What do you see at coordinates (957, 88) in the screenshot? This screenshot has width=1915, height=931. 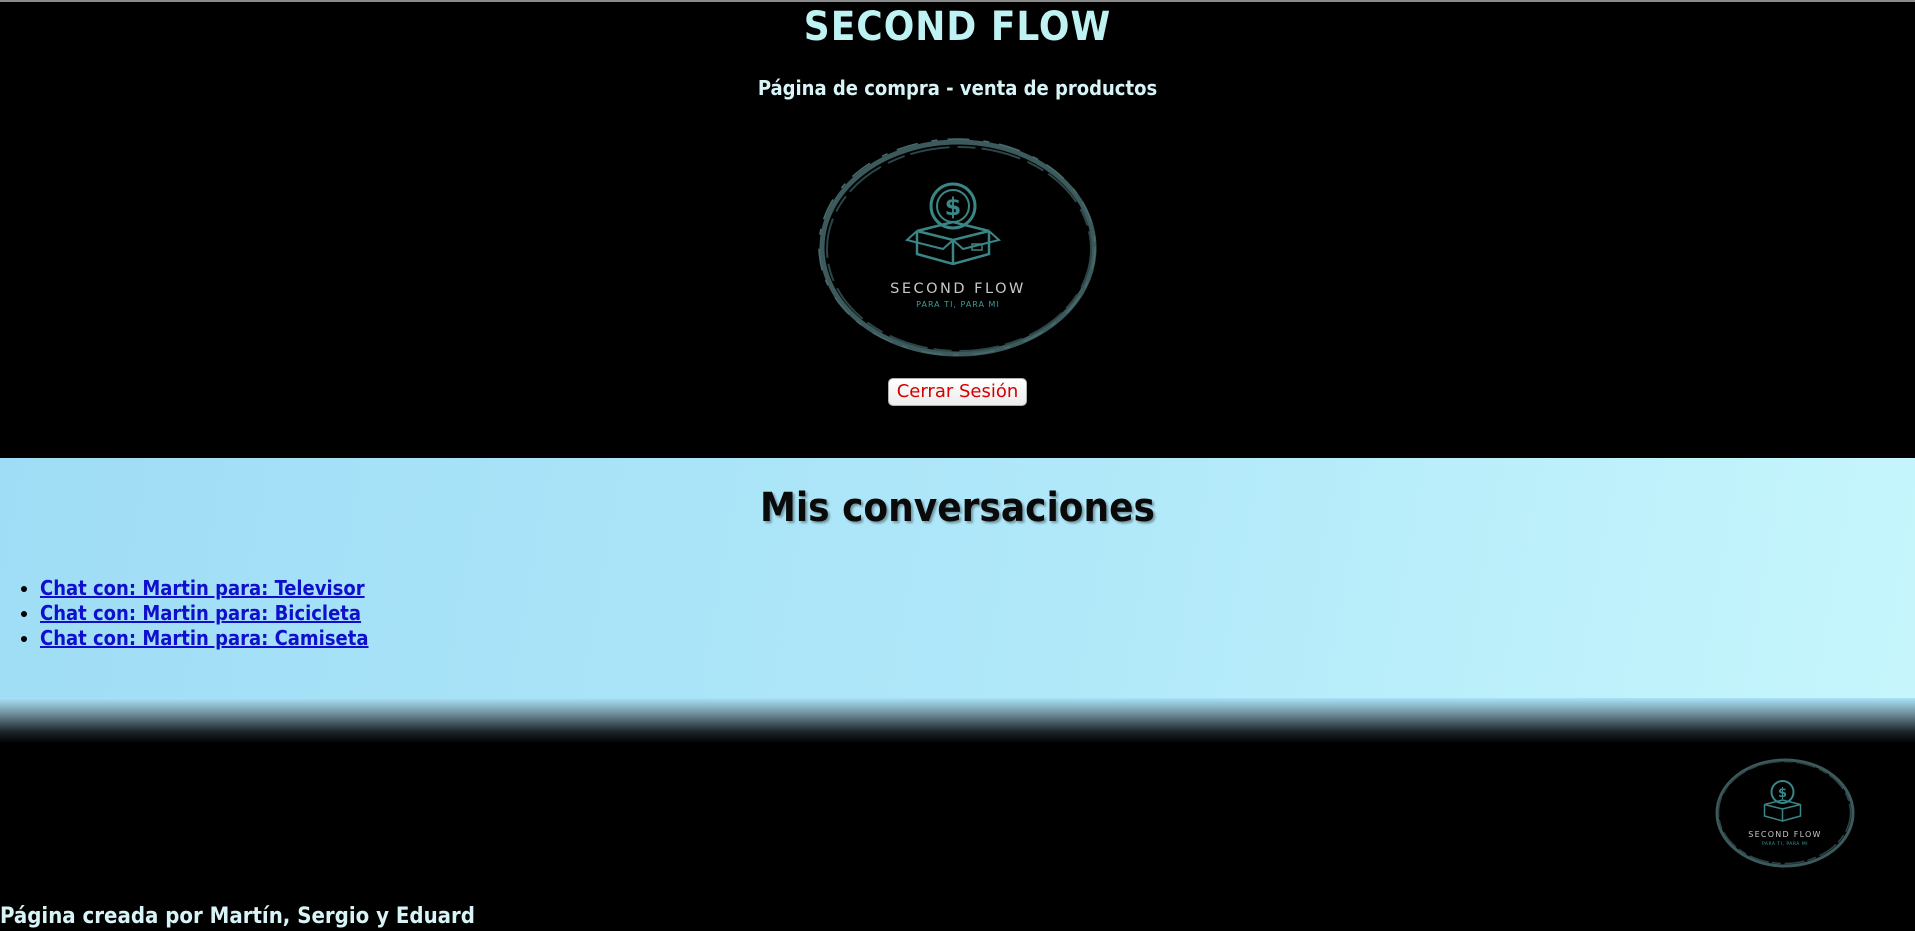 I see `site-subtitle: Página de compra - venta de productos` at bounding box center [957, 88].